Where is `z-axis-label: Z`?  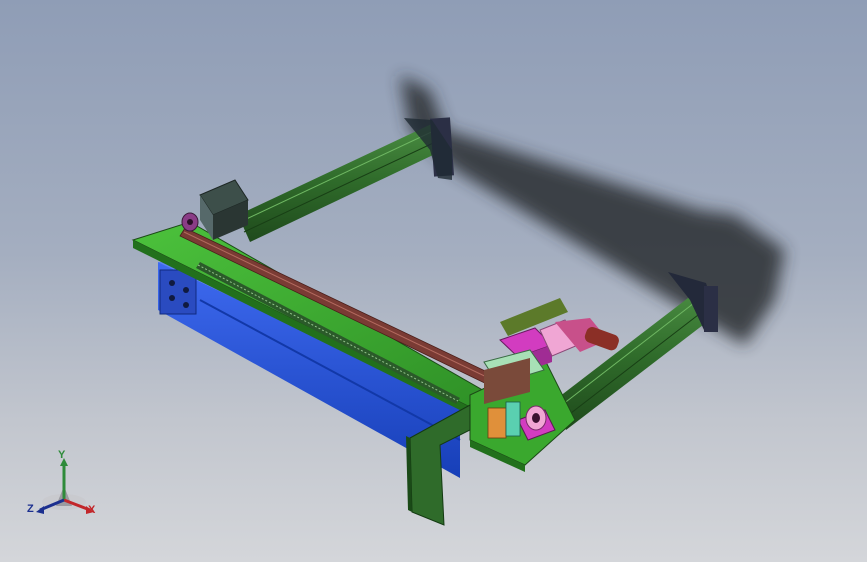
z-axis-label: Z is located at coordinates (30, 509).